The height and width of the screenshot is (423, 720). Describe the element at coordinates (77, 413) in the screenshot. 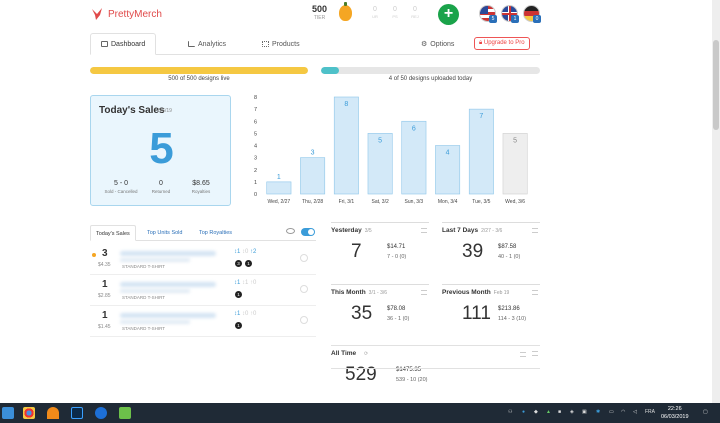

I see `photoshop-icon` at that location.